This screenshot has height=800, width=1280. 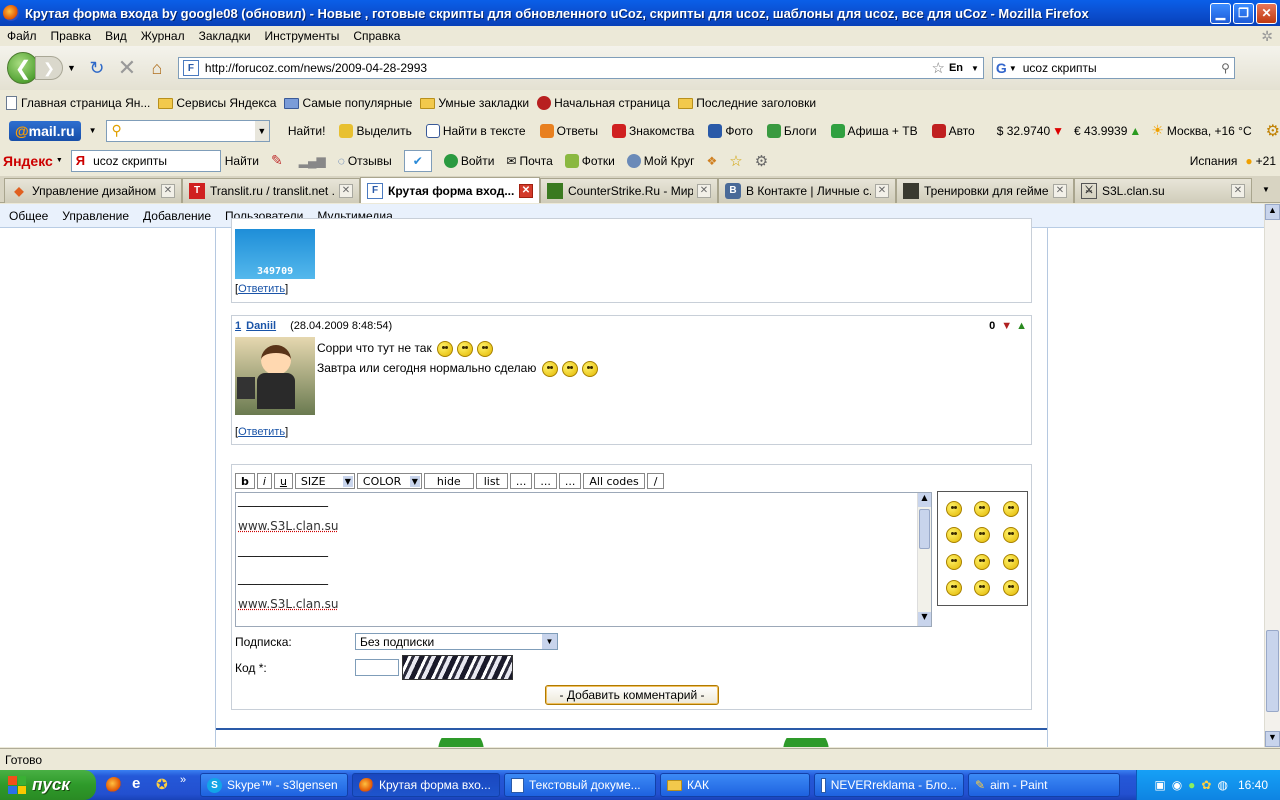 I want to click on minimize-button: ▁, so click(x=1220, y=13).